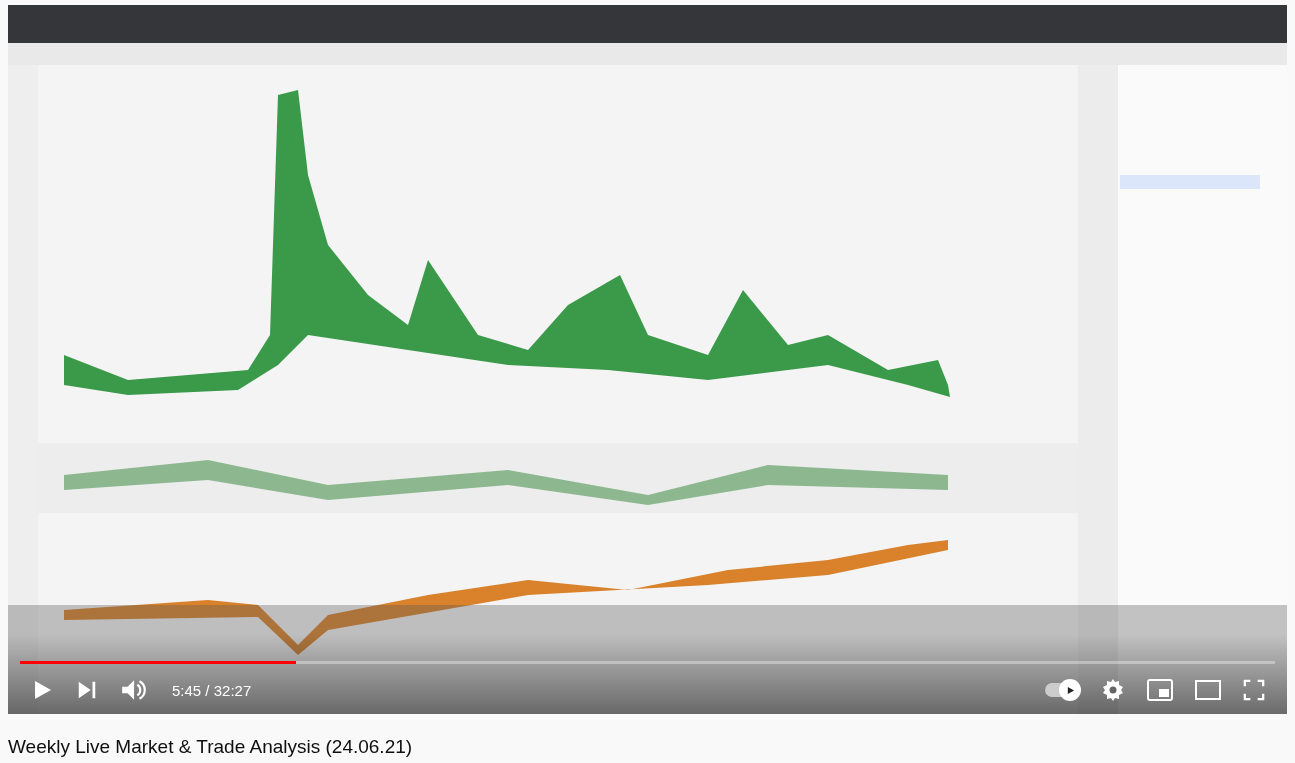  Describe the element at coordinates (212, 690) in the screenshot. I see `video-time: 5:45 / 32:27` at that location.